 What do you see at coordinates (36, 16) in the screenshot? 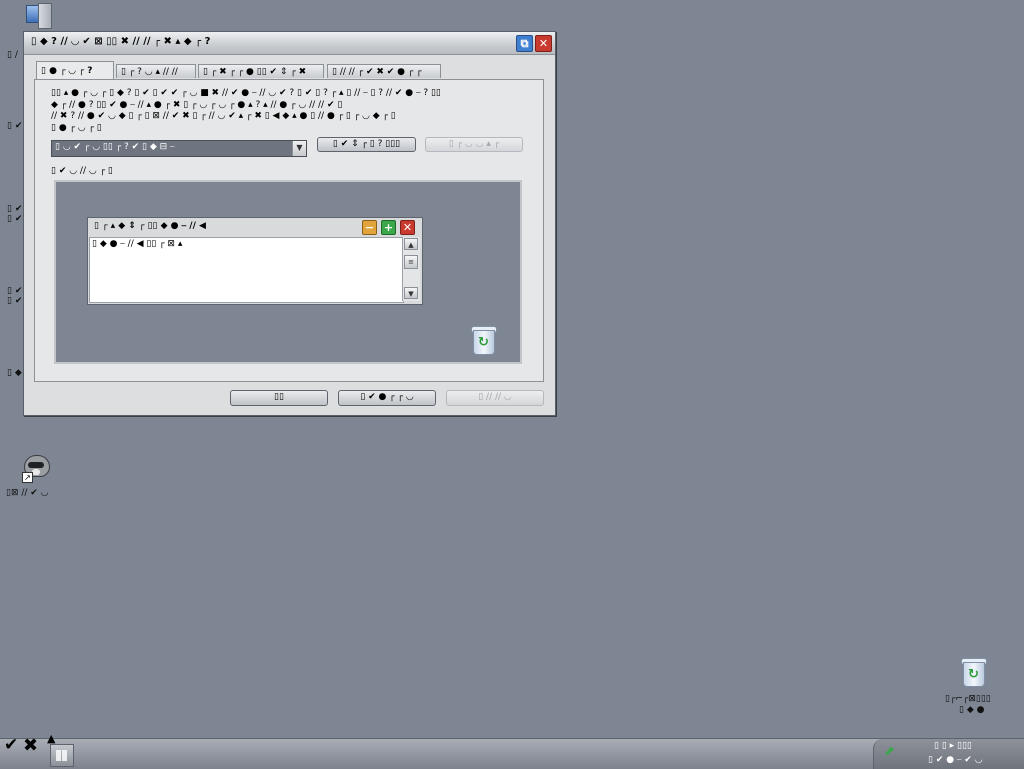
I see `my-computer-icon` at bounding box center [36, 16].